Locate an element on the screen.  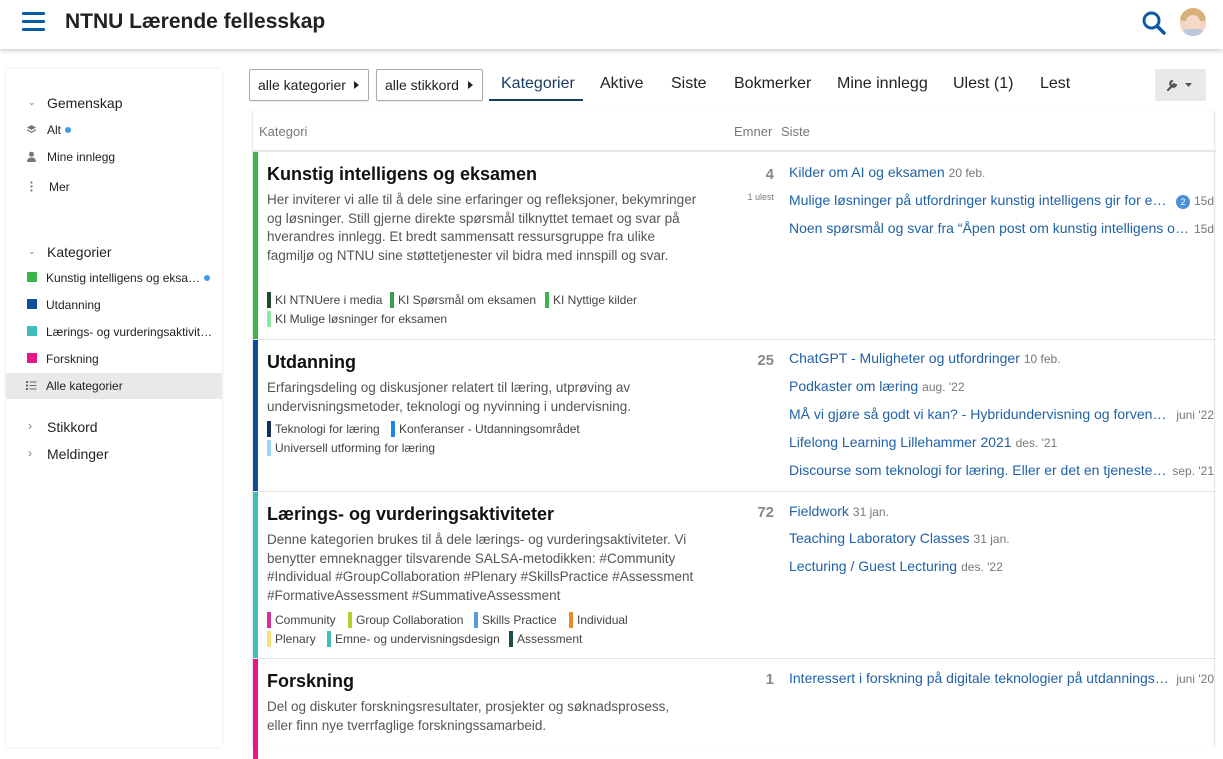
topic-count: 25 is located at coordinates (765, 360).